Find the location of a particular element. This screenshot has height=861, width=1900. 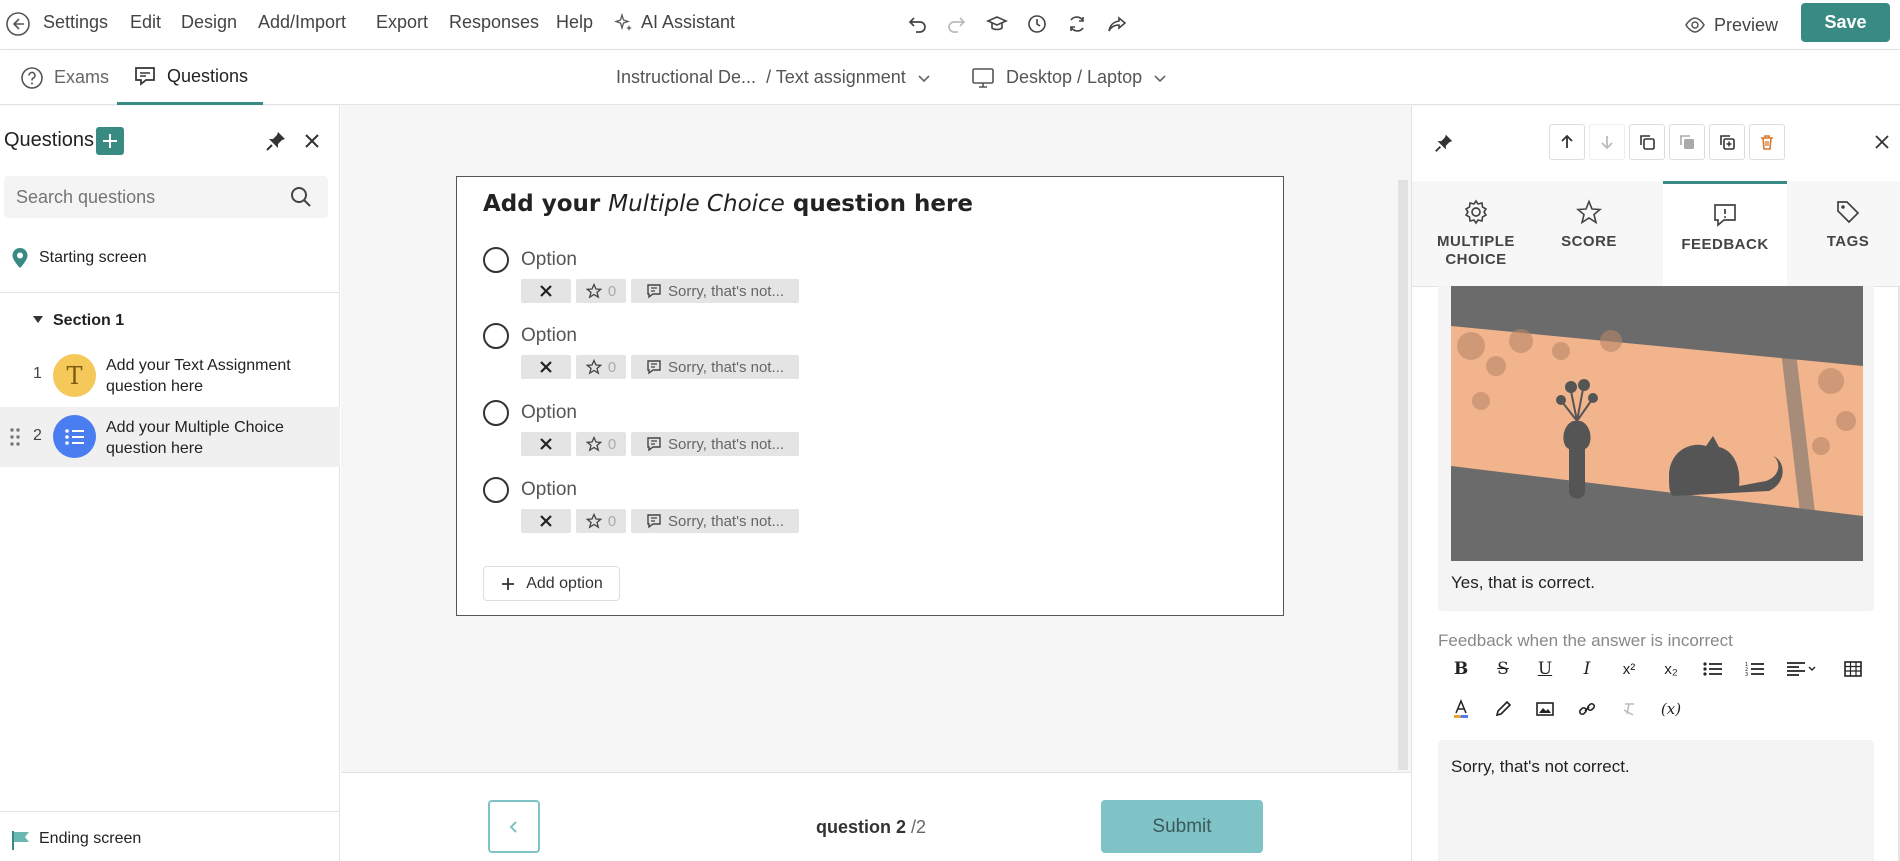

undo-icon is located at coordinates (917, 24).